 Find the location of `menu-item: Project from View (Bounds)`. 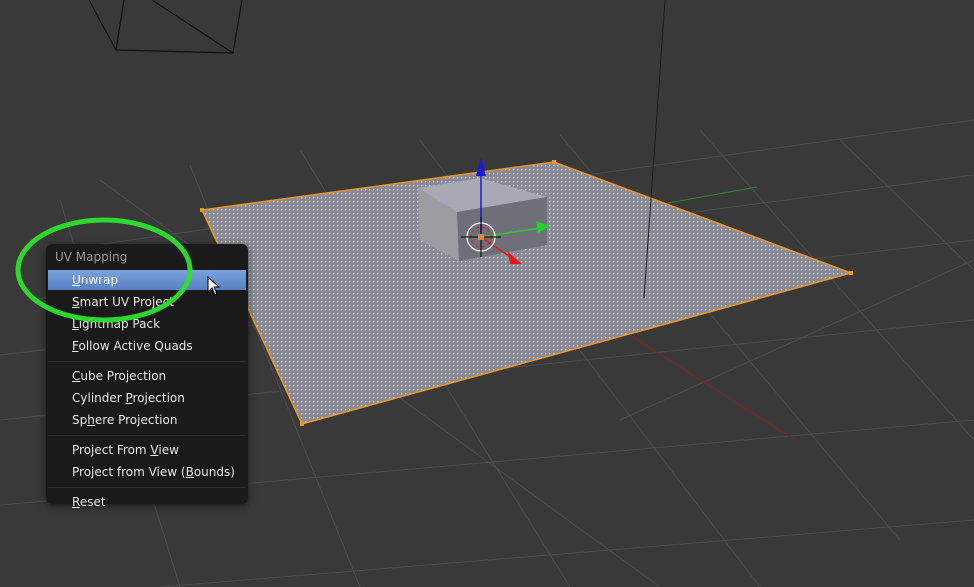

menu-item: Project from View (Bounds) is located at coordinates (147, 472).